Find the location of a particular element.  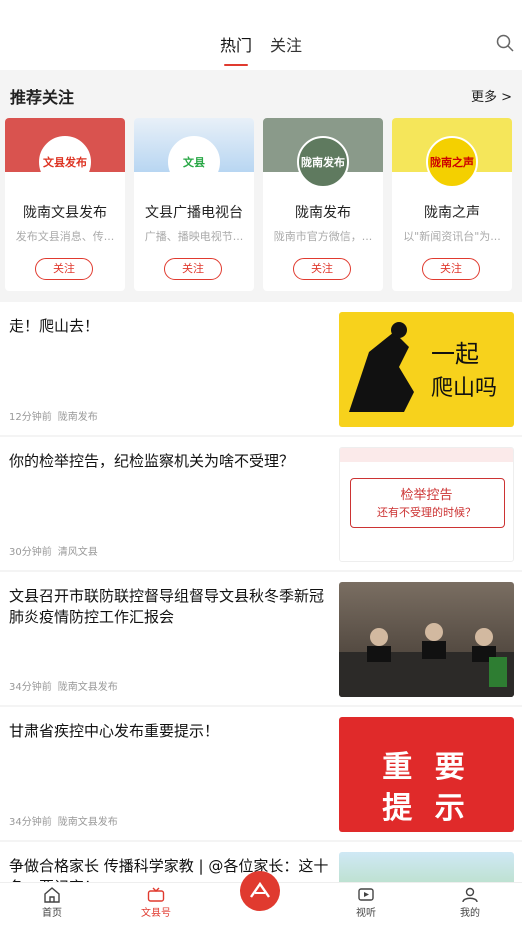

avatar-text: 文县发布 is located at coordinates (65, 162).